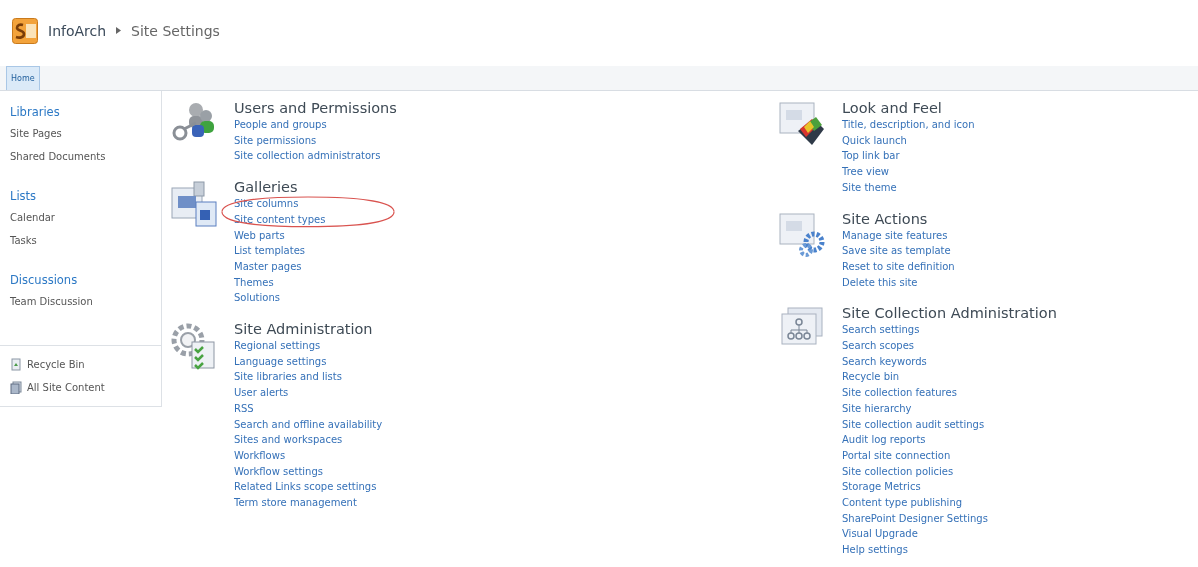  I want to click on nav-tab: Home, so click(23, 78).